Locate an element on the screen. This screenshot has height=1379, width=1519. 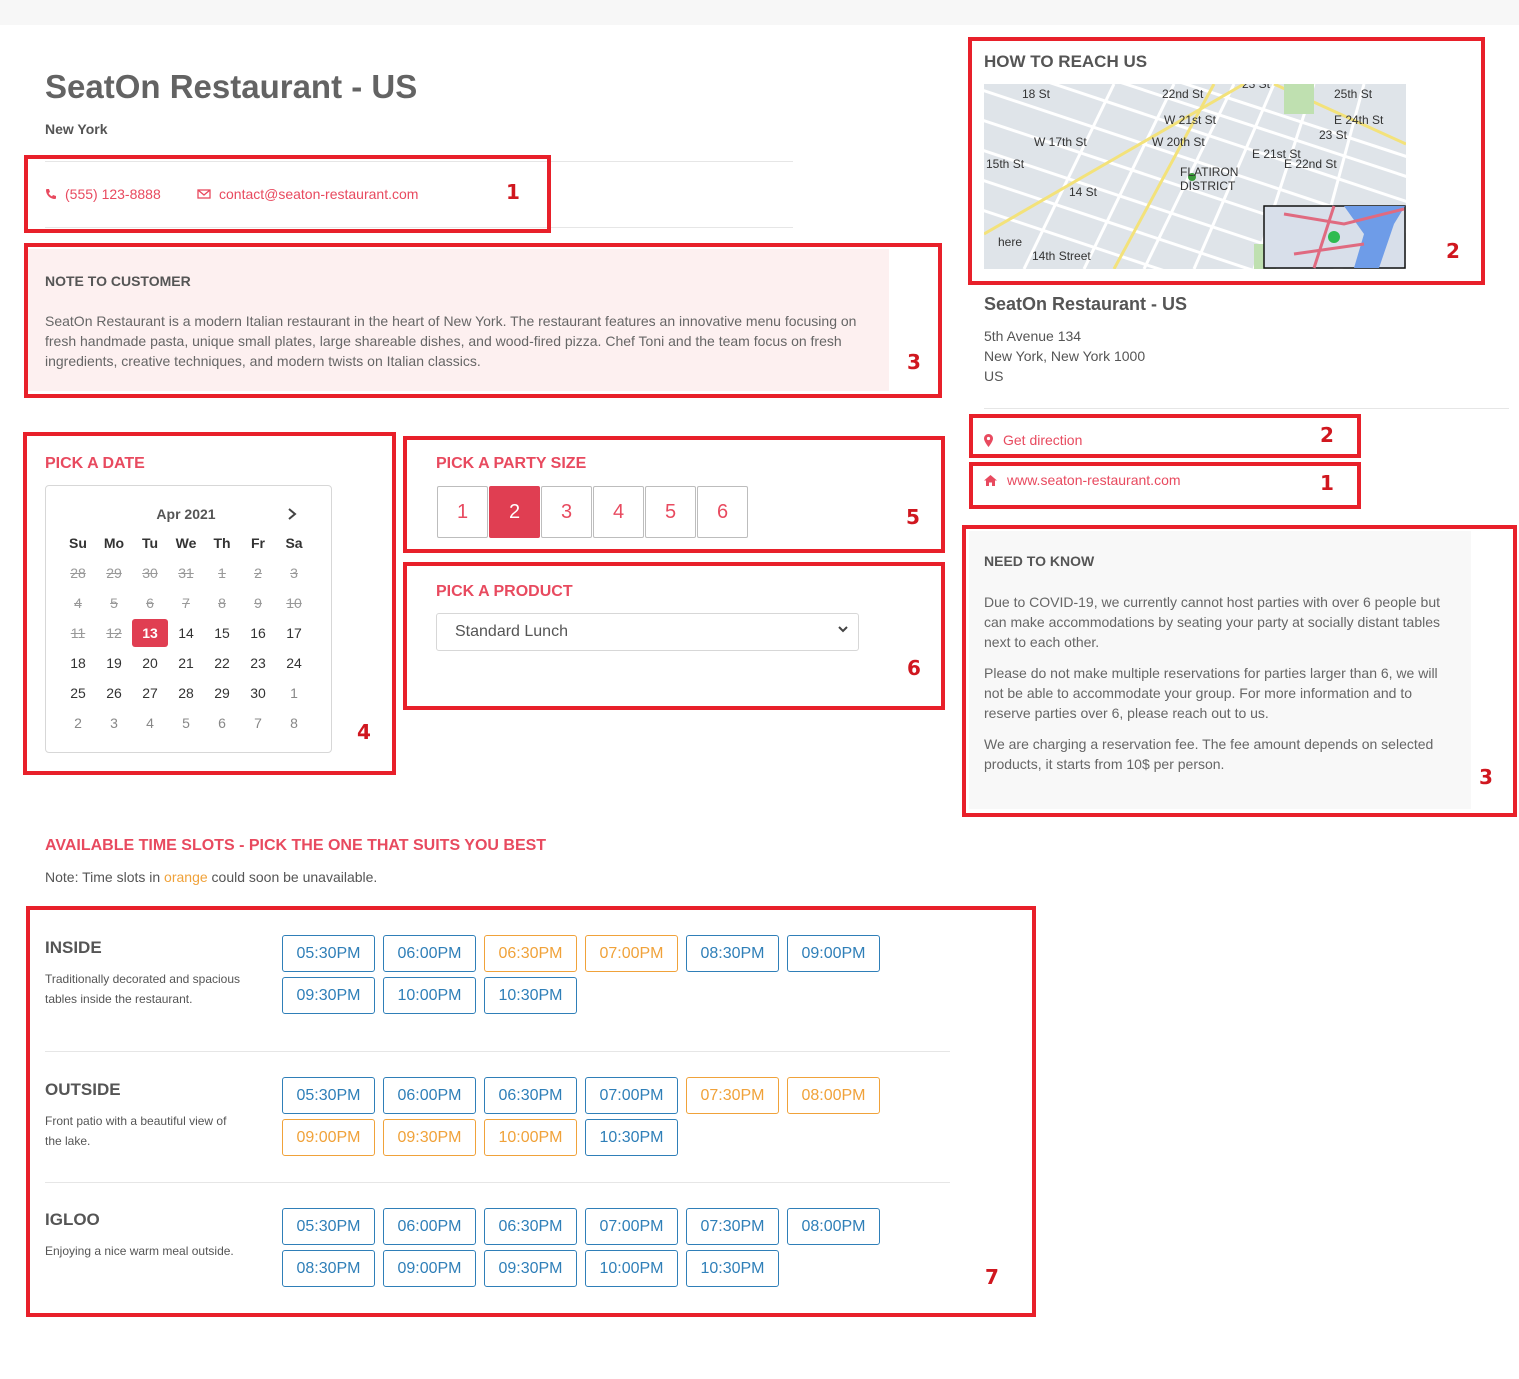
address-line-2: New York, New York 1000 is located at coordinates (1065, 356).